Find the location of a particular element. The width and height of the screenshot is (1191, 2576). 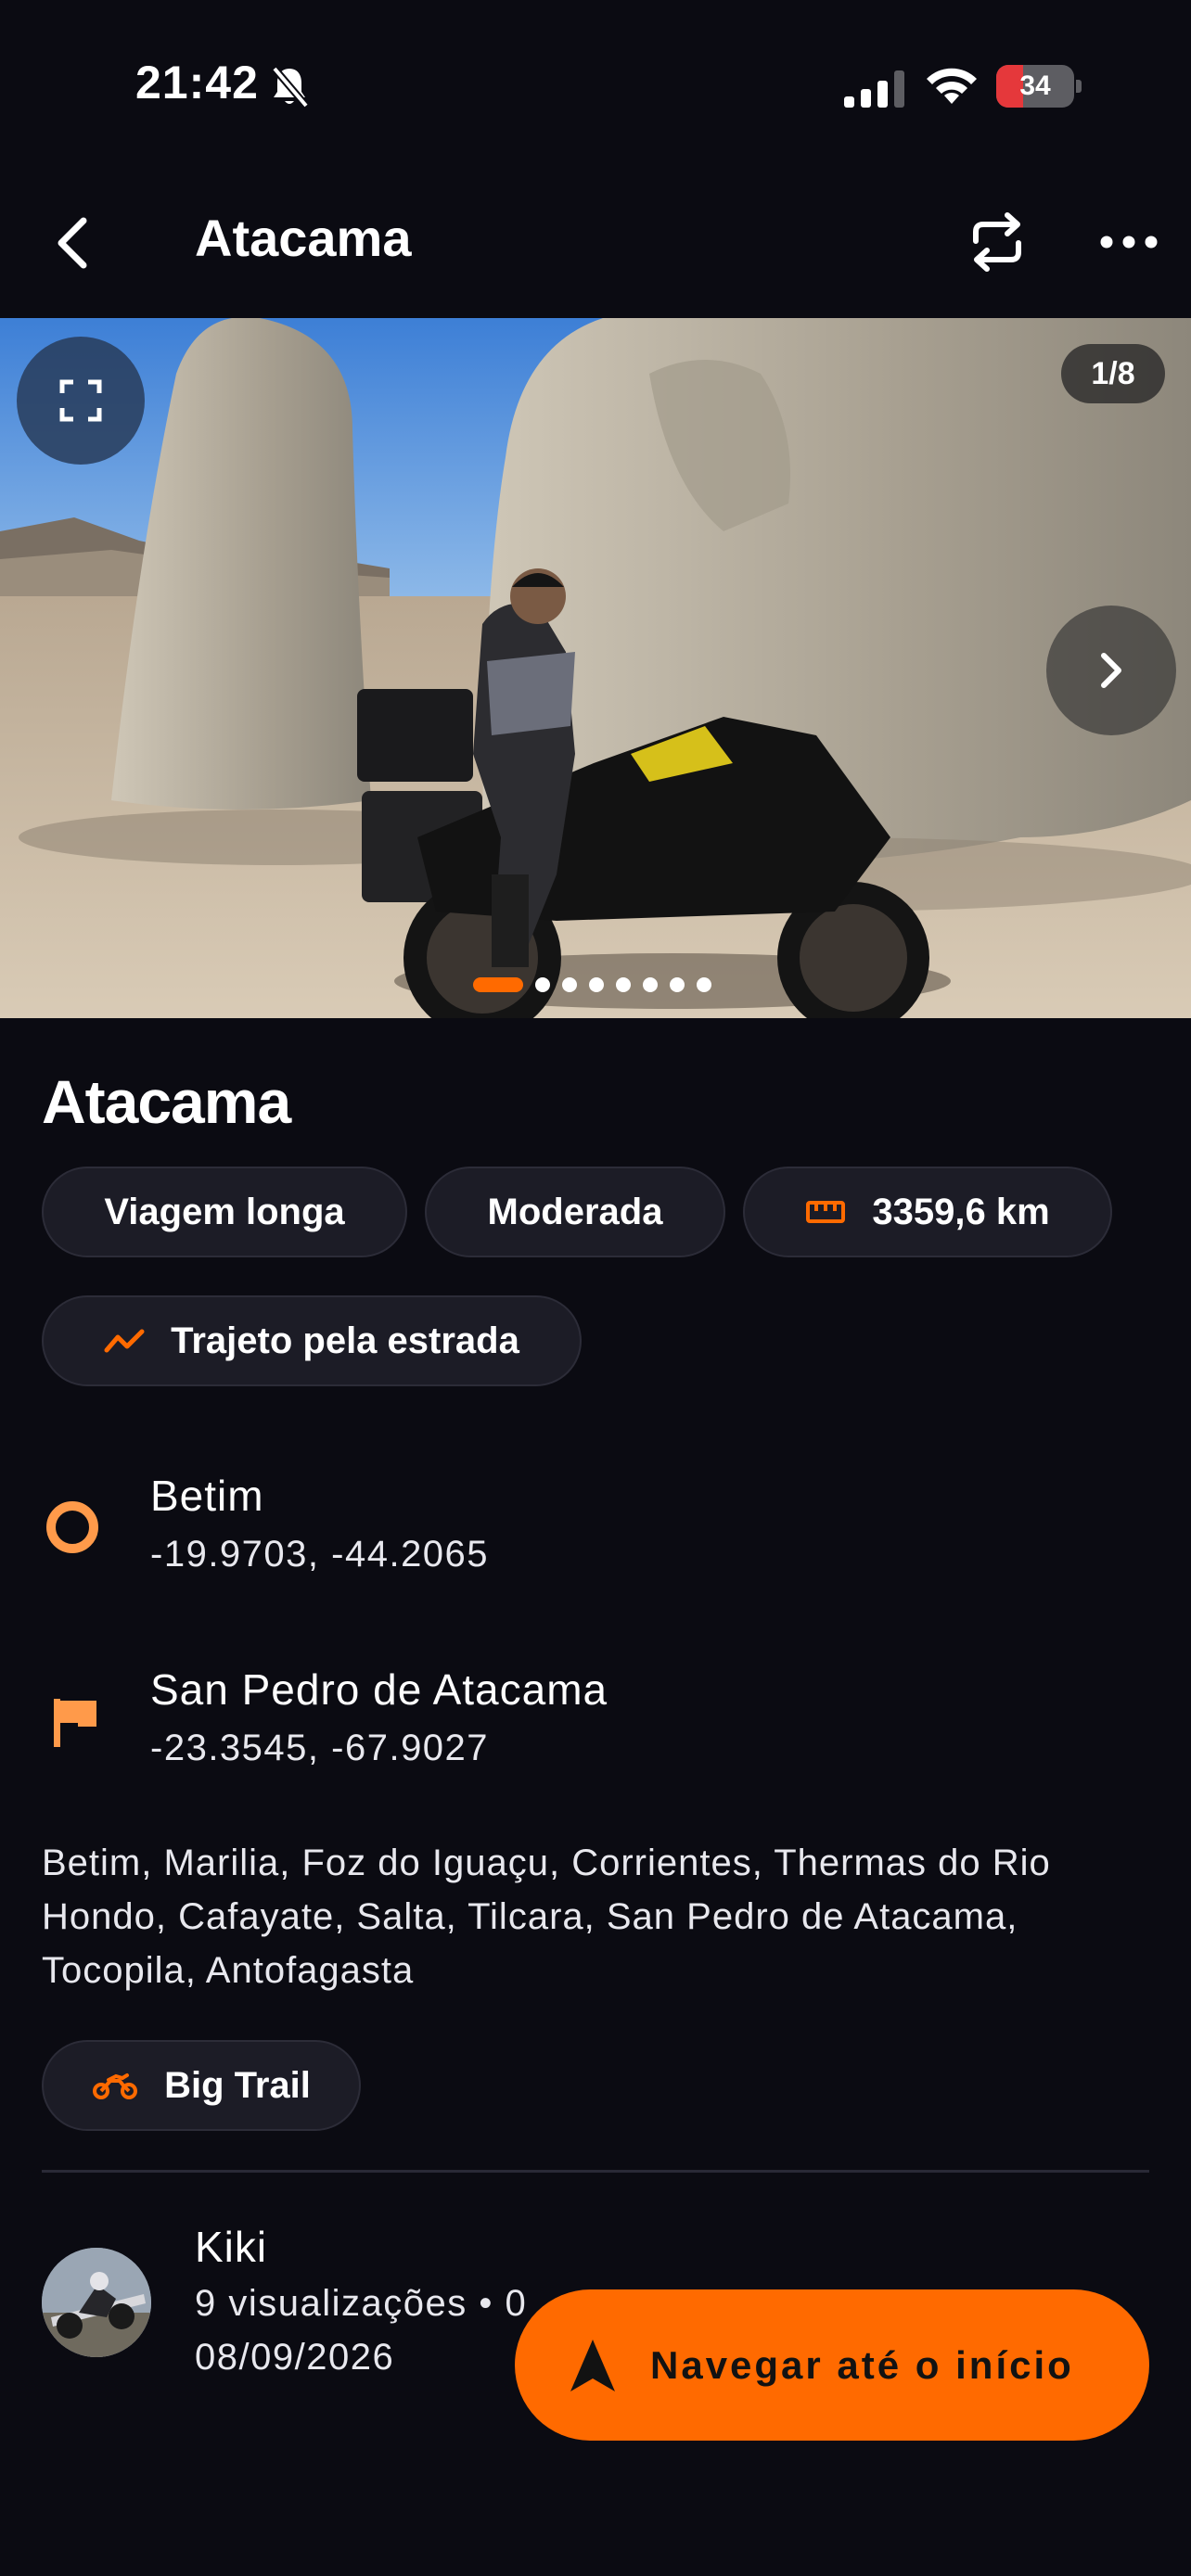

repeat-icon is located at coordinates (997, 242).